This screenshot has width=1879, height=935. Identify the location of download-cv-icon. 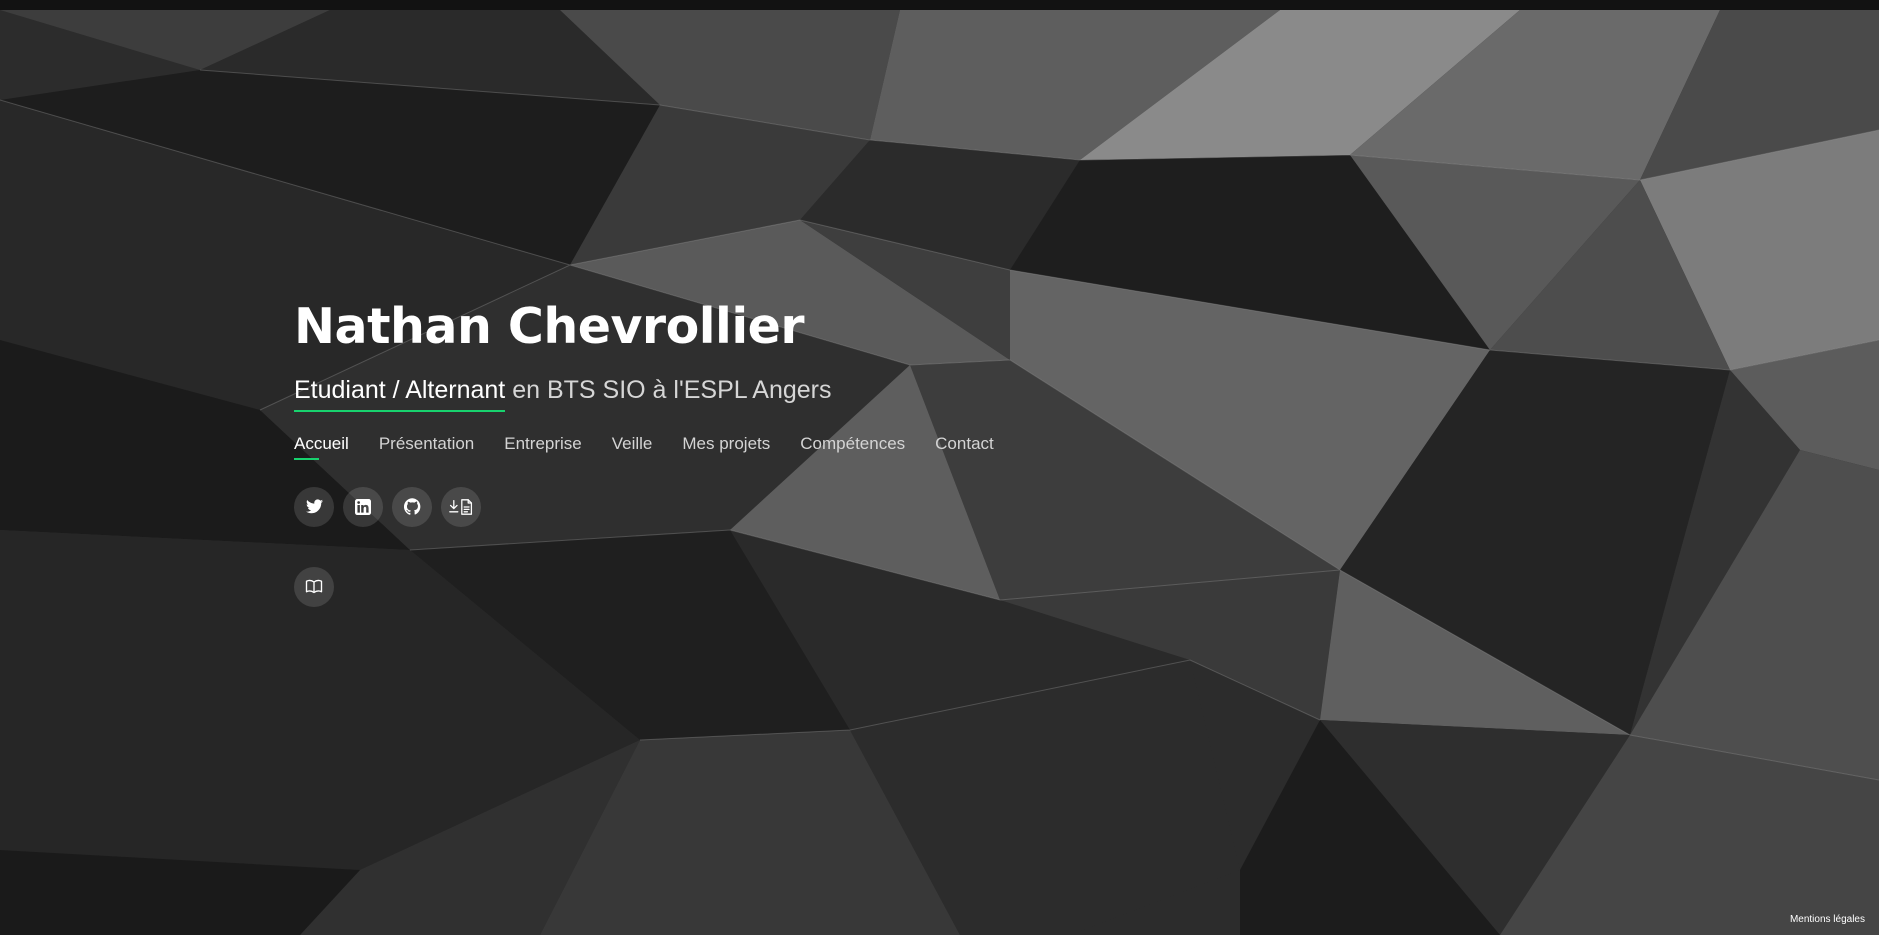
(461, 507).